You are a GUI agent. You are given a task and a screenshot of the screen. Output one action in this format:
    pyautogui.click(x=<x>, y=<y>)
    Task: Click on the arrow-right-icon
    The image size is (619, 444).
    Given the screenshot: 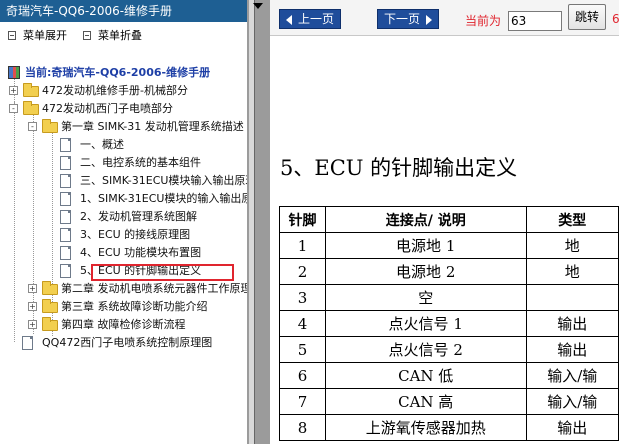 What is the action you would take?
    pyautogui.click(x=429, y=19)
    